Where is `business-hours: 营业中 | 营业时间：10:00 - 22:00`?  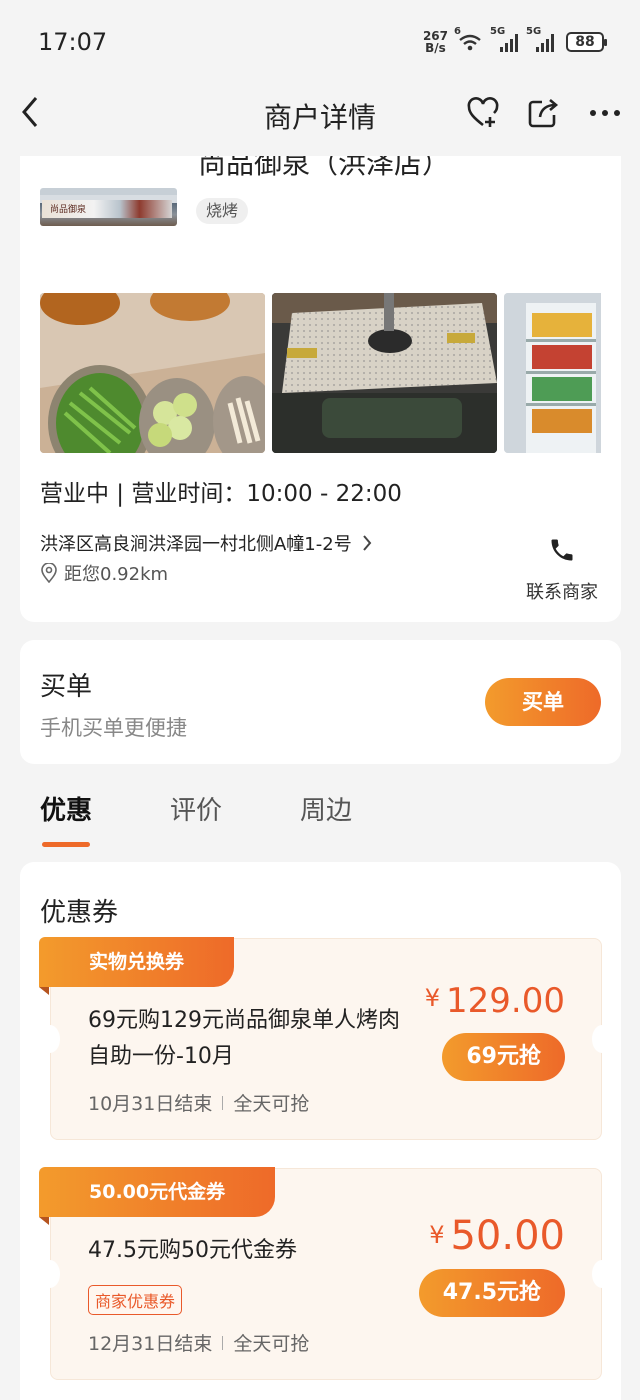 business-hours: 营业中 | 营业时间：10:00 - 22:00 is located at coordinates (221, 494).